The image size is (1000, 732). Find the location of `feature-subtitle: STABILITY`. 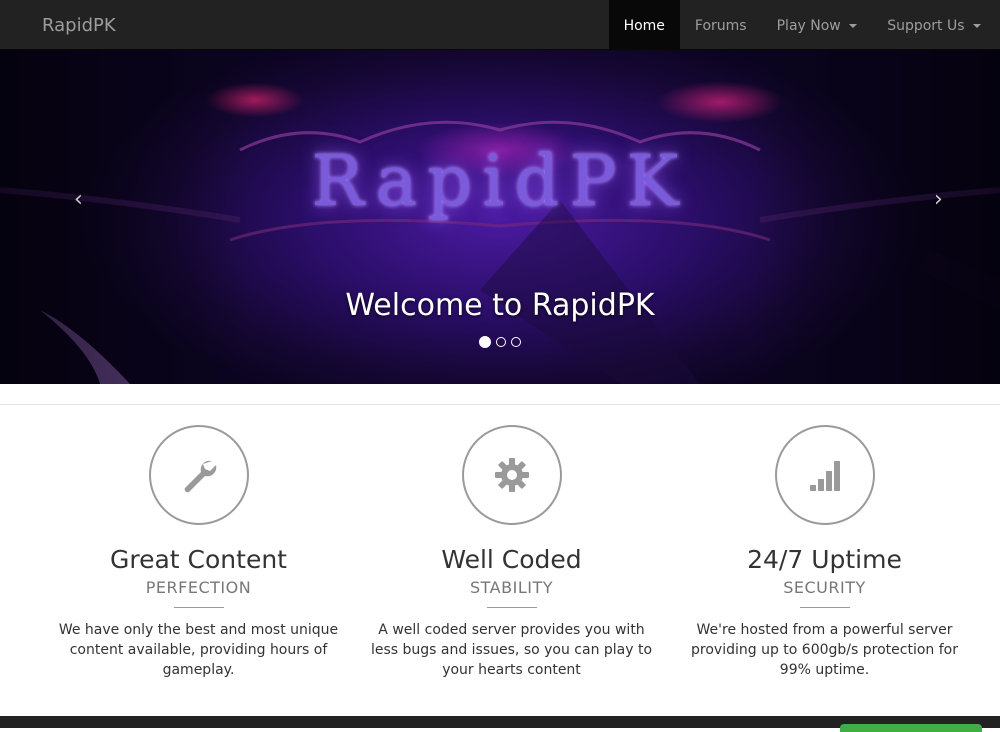

feature-subtitle: STABILITY is located at coordinates (511, 587).